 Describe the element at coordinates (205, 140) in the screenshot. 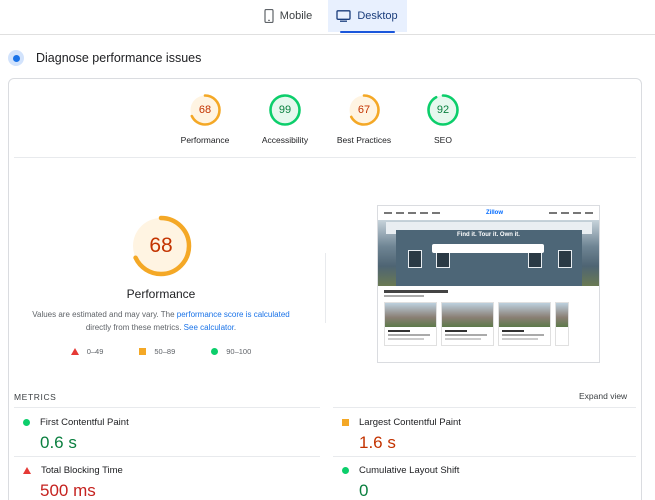

I see `gauge-performance-label: Performance` at that location.